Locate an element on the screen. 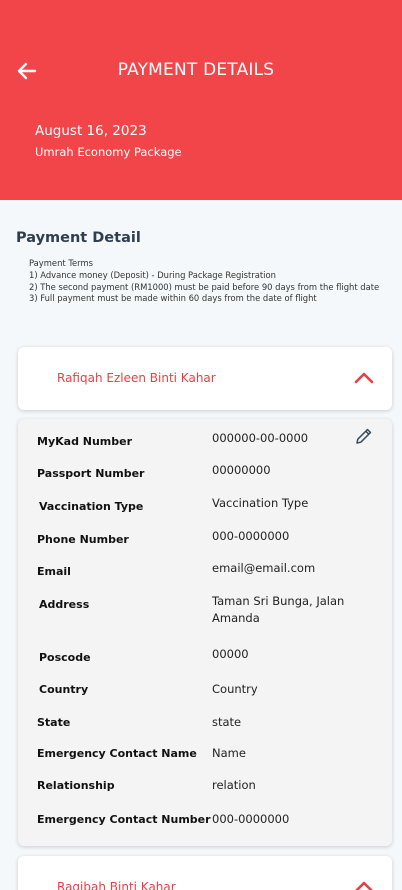  field-label-passport: Passport Number is located at coordinates (91, 473).